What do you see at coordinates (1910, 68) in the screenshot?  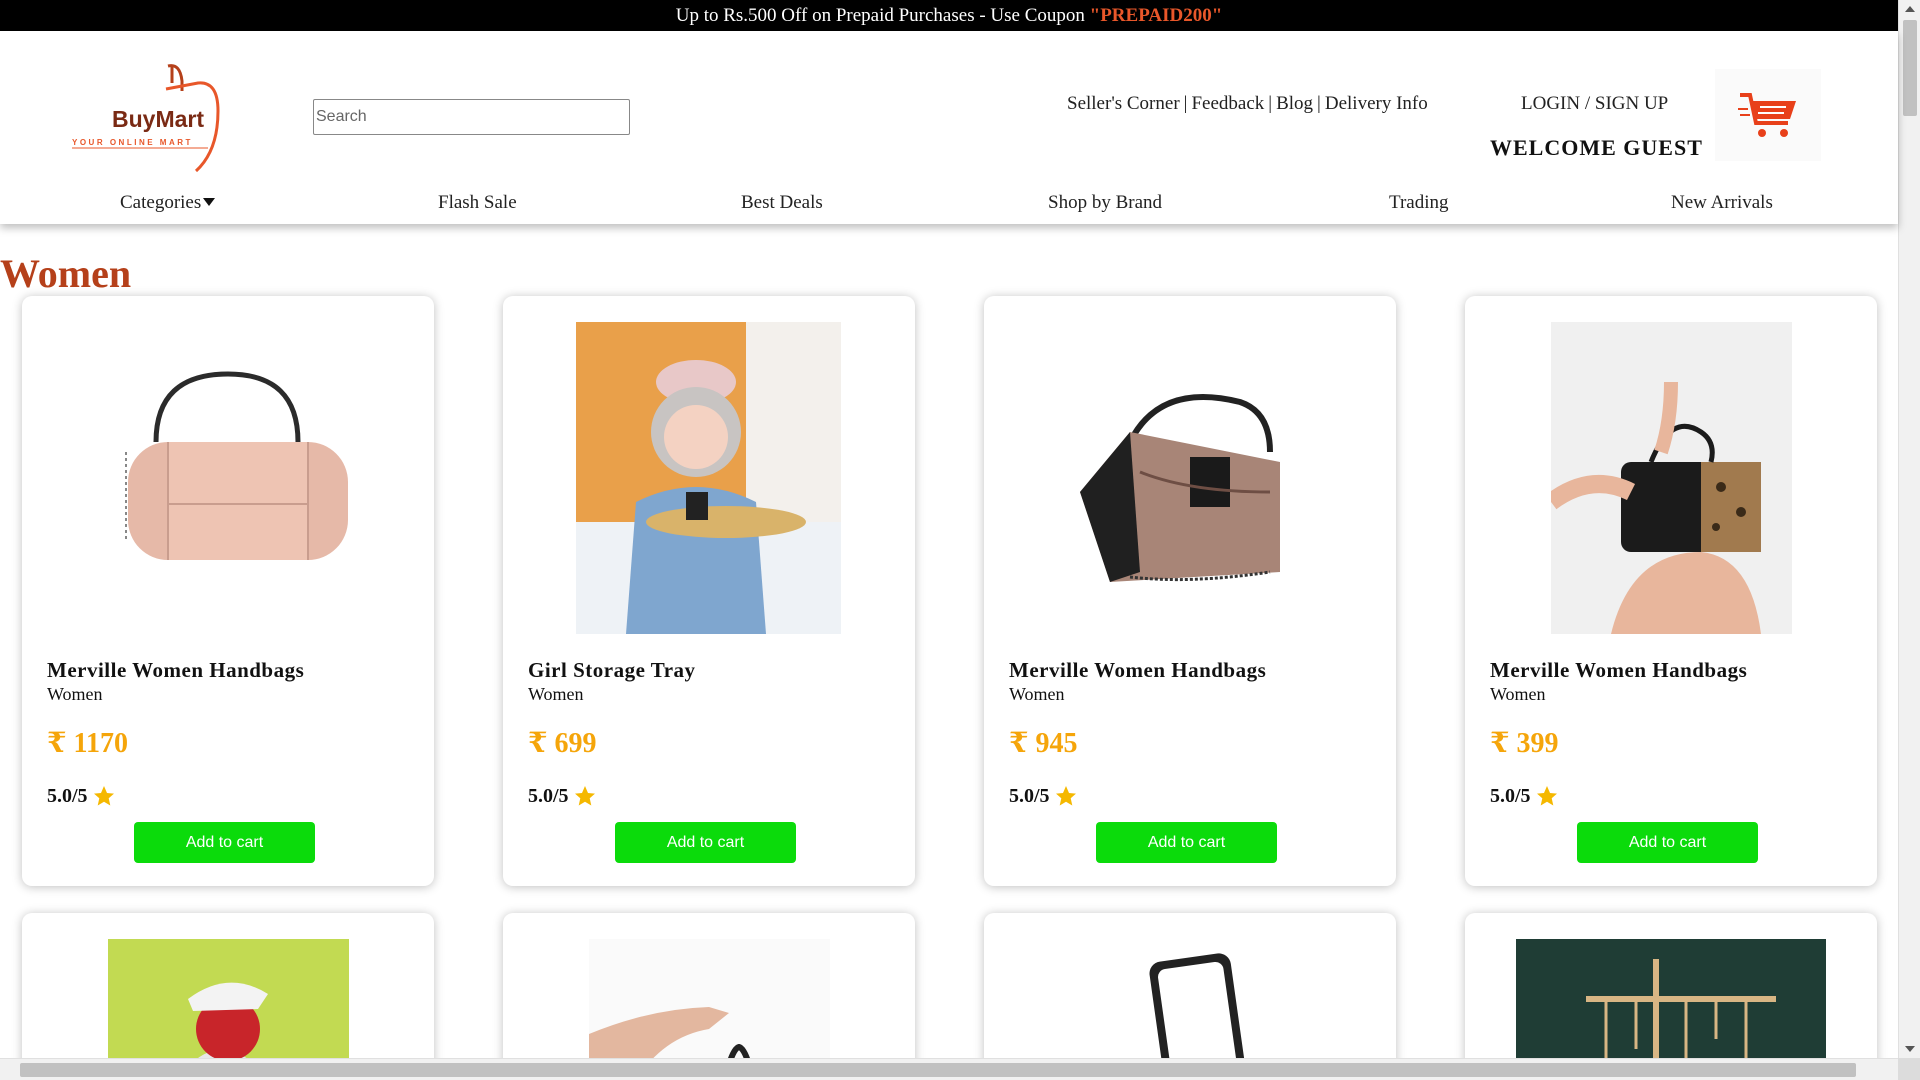 I see `vertical-scroll-thumb` at bounding box center [1910, 68].